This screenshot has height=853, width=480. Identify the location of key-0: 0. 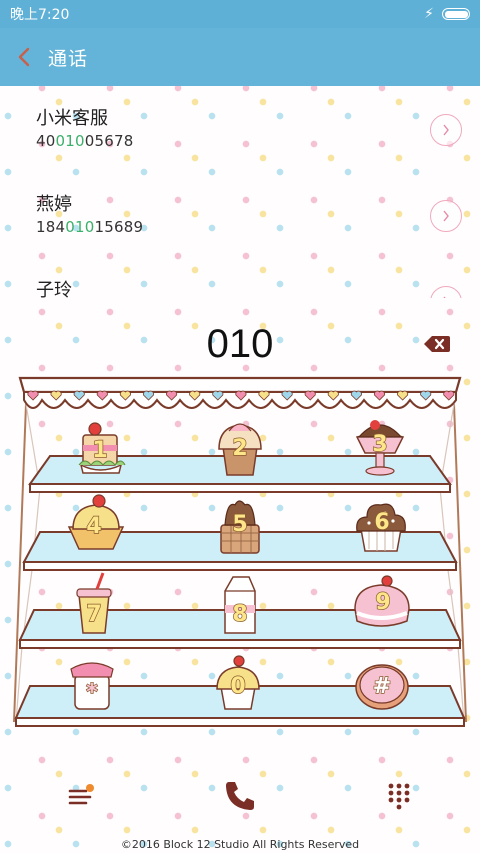
(238, 682).